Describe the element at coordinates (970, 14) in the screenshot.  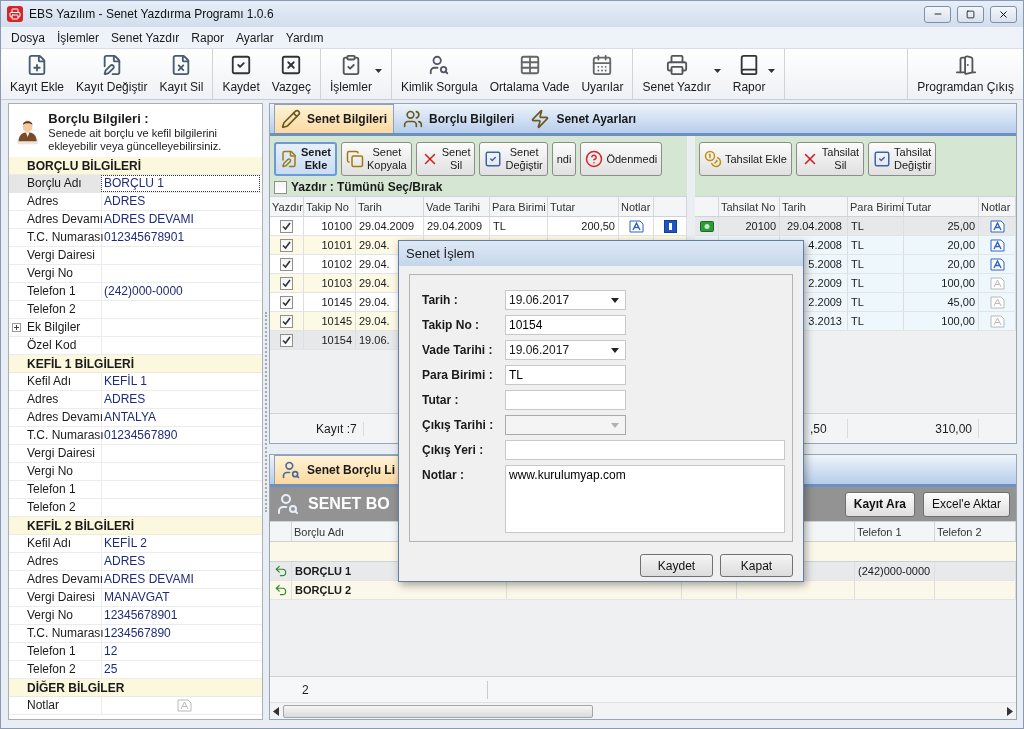
I see `maximize-button` at that location.